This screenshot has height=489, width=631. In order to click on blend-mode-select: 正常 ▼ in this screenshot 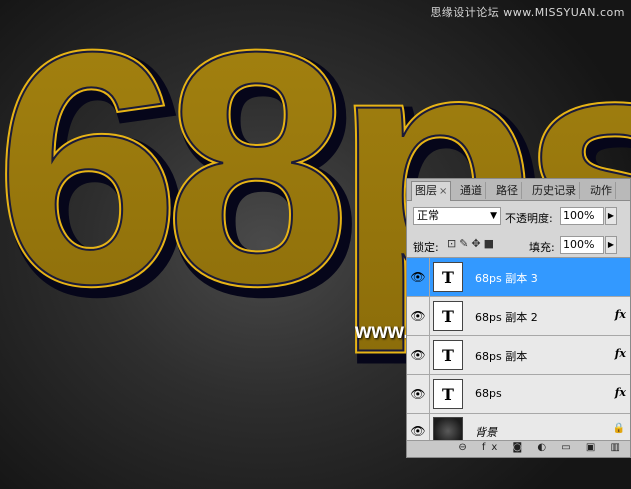, I will do `click(457, 216)`.